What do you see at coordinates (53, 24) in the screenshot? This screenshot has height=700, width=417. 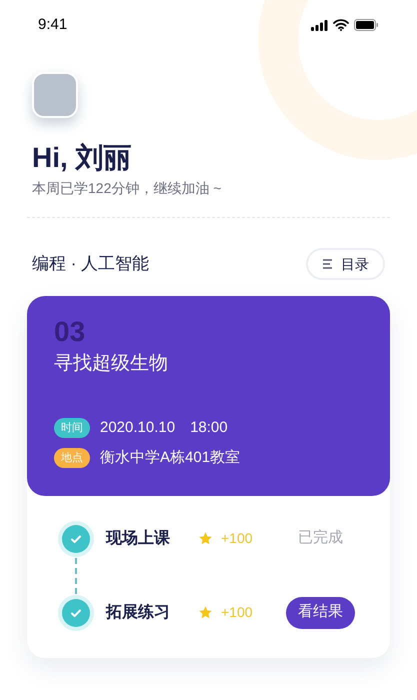 I see `status-time: 9:41` at bounding box center [53, 24].